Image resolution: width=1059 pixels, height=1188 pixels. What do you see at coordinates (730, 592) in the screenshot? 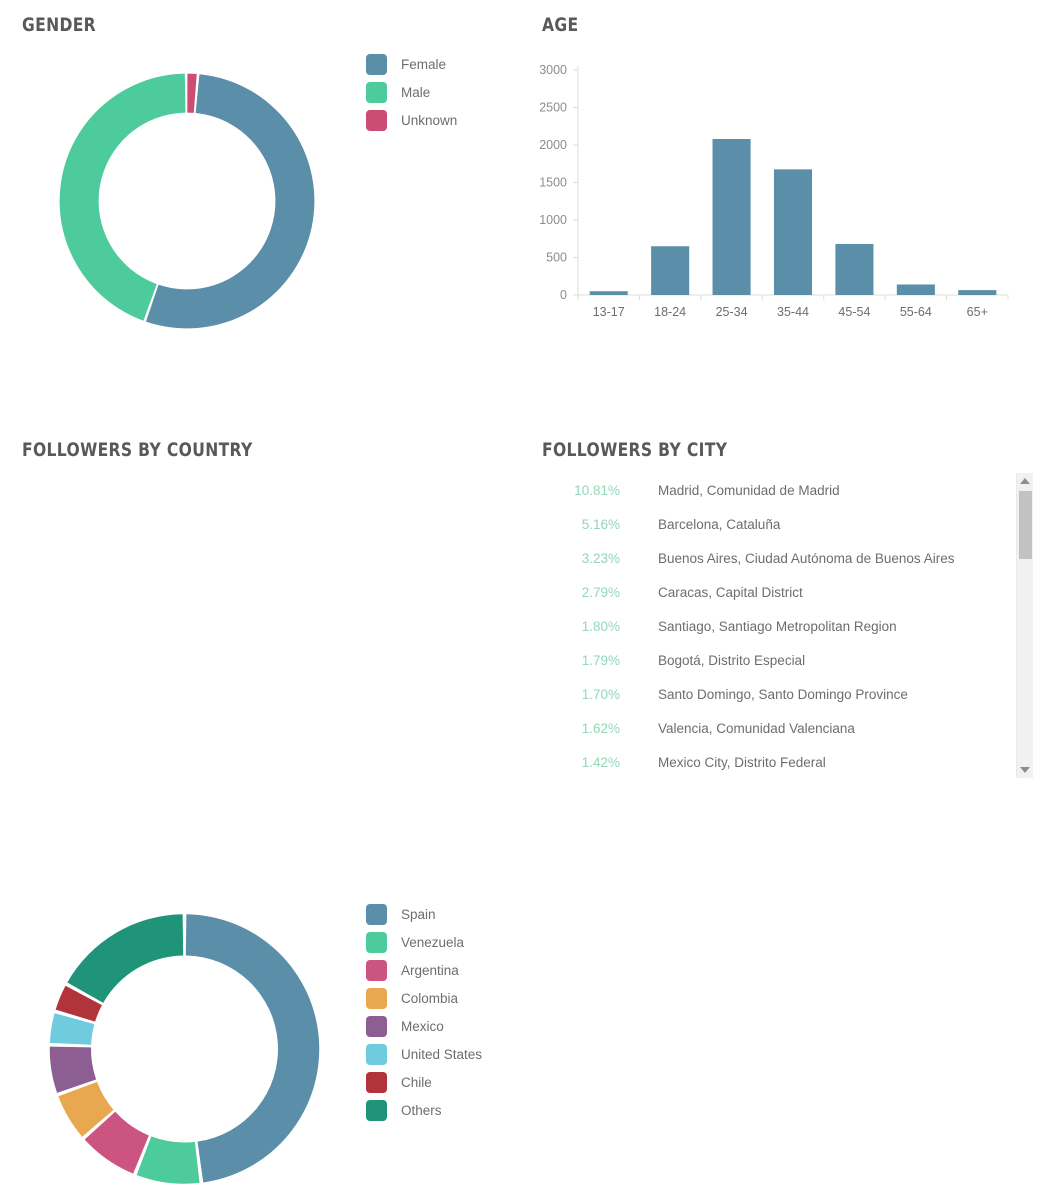
I see `city-name: Caracas, Capital District` at bounding box center [730, 592].